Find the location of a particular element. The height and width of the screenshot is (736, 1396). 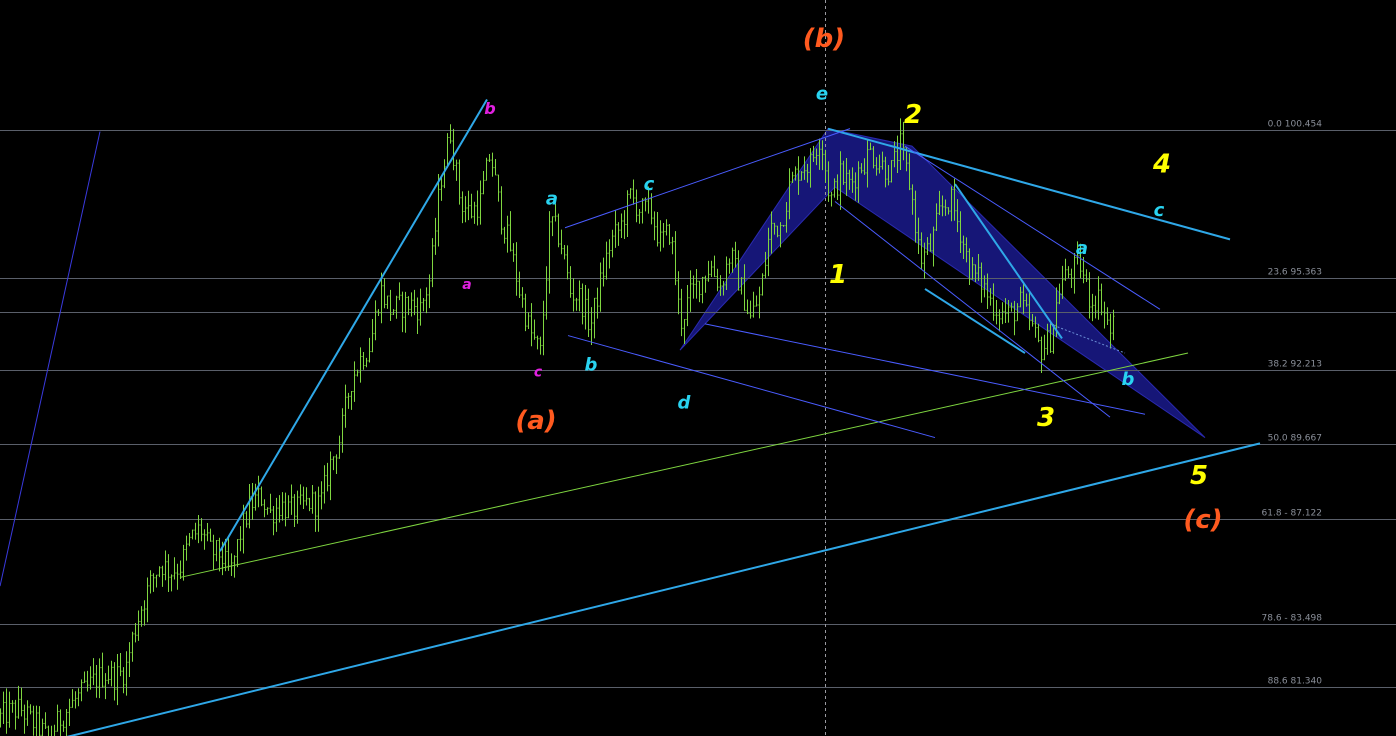

fibo-level-label: 23.6 95.363 is located at coordinates (1295, 273).